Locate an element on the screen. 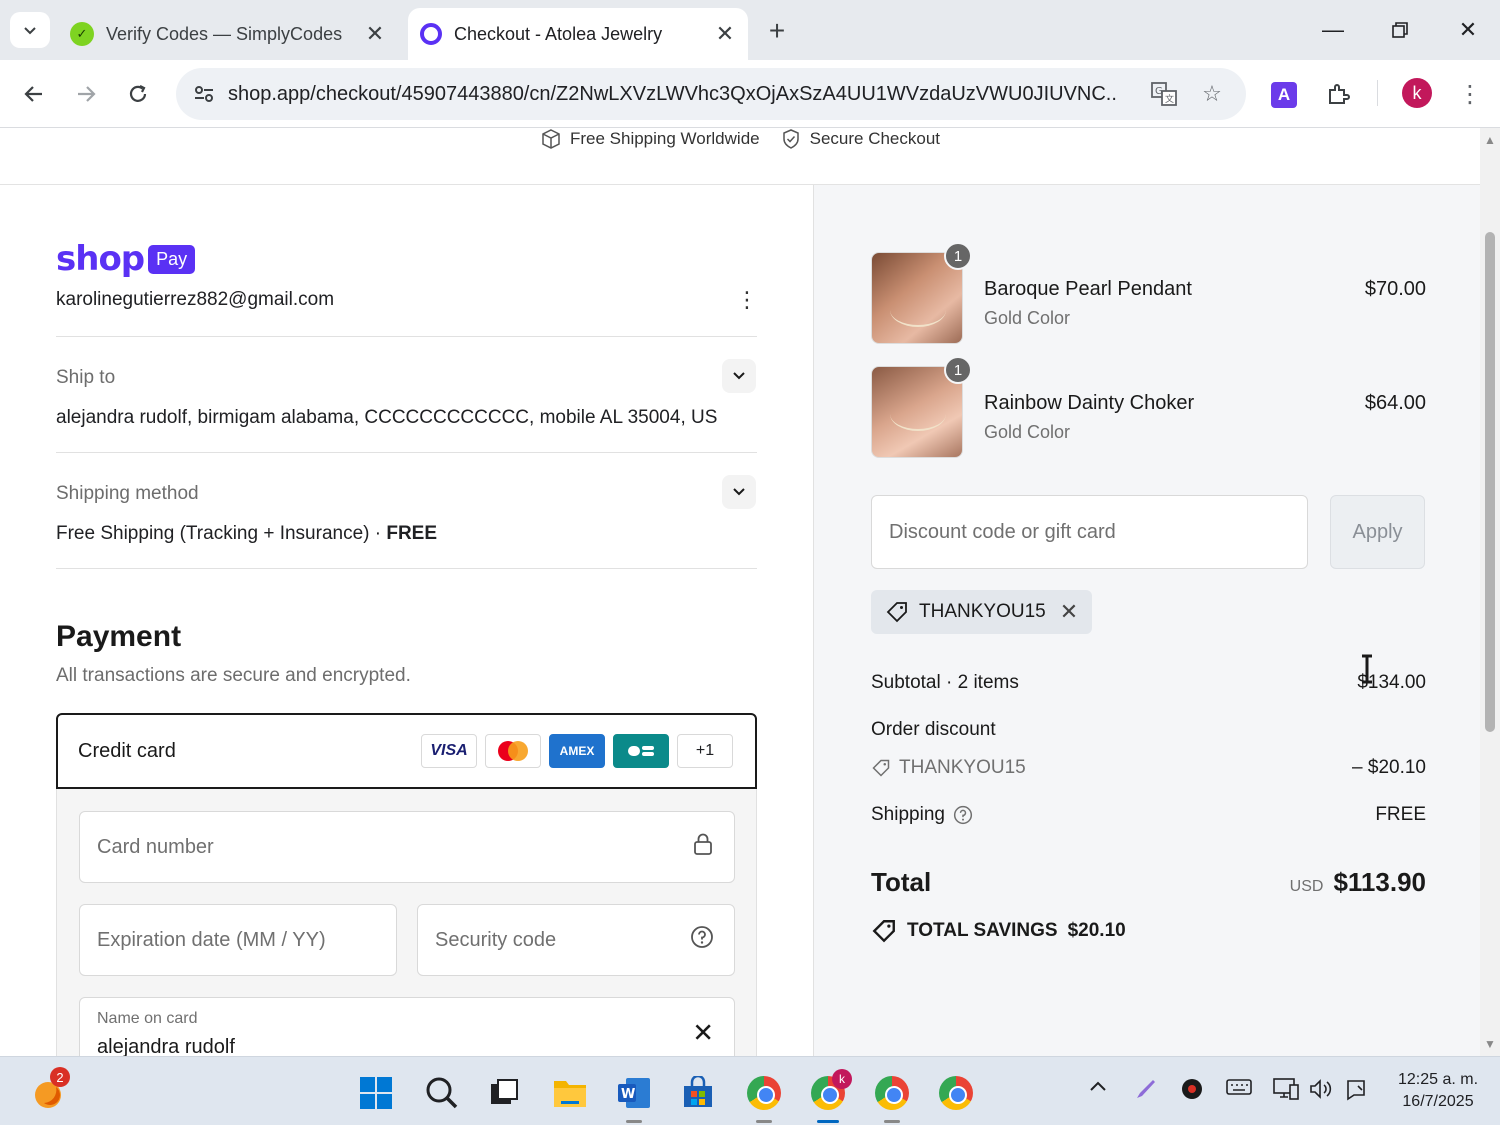  tab-title: Checkout - Atolea Jewelry is located at coordinates (558, 33).